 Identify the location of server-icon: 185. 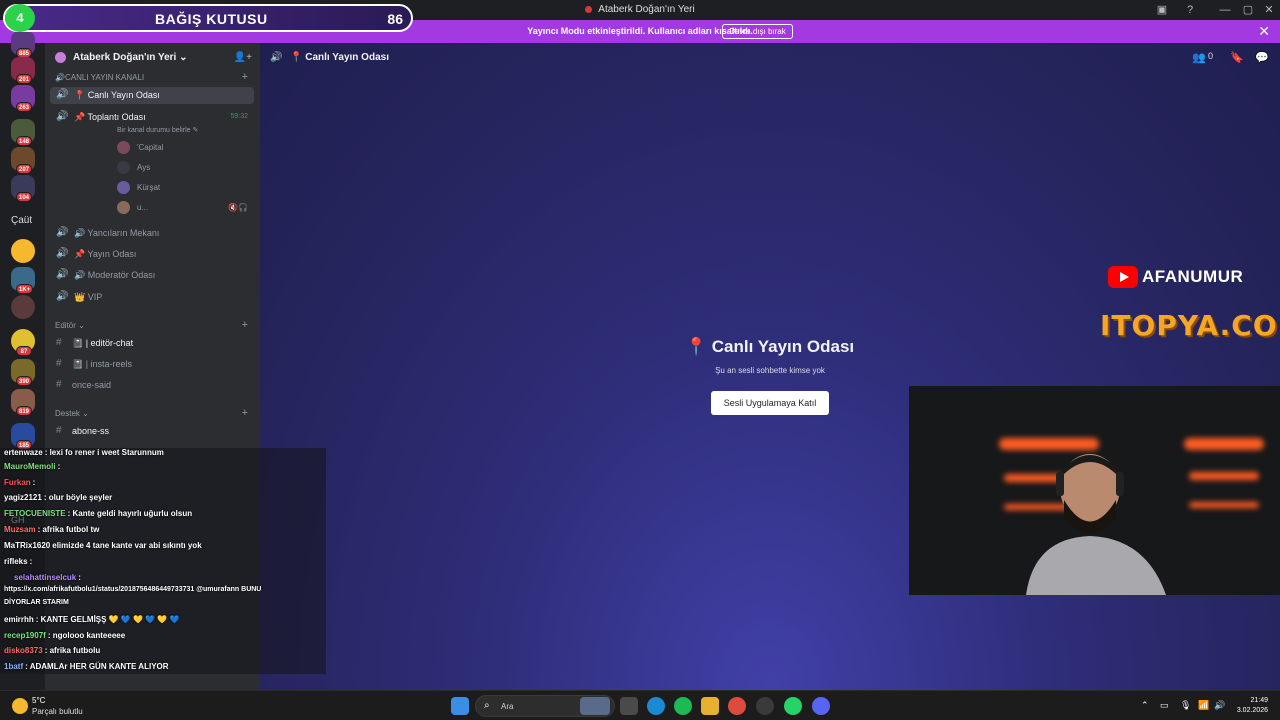
(23, 436).